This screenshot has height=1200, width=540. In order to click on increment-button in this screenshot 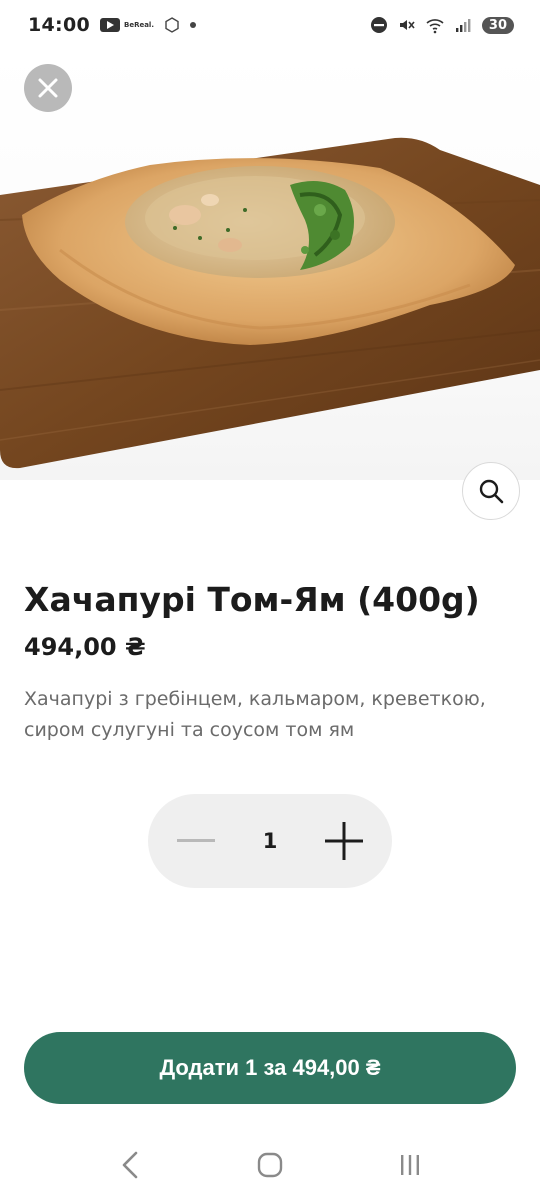, I will do `click(344, 841)`.